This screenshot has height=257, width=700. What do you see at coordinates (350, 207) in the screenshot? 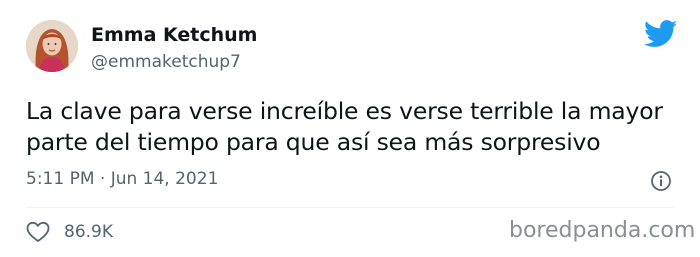
I see `divider` at bounding box center [350, 207].